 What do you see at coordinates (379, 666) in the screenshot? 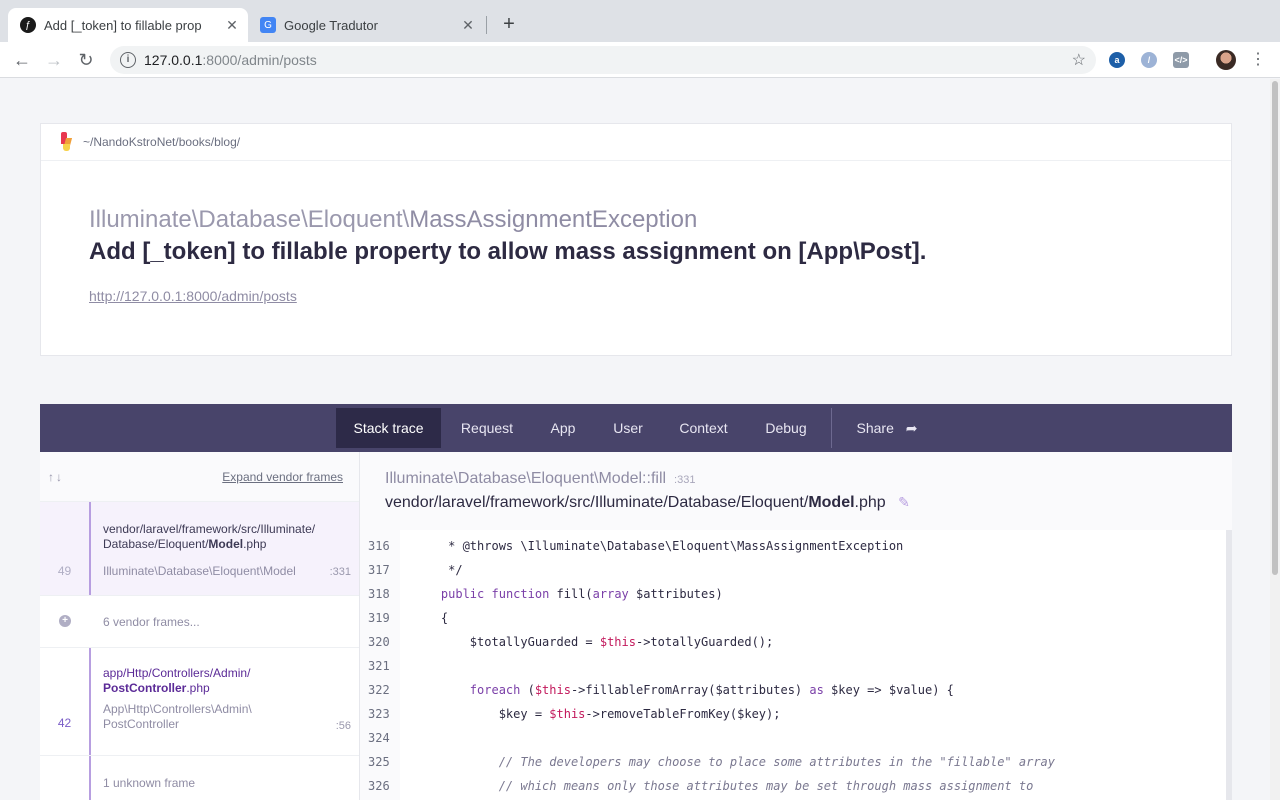
I see `line-number: 321` at bounding box center [379, 666].